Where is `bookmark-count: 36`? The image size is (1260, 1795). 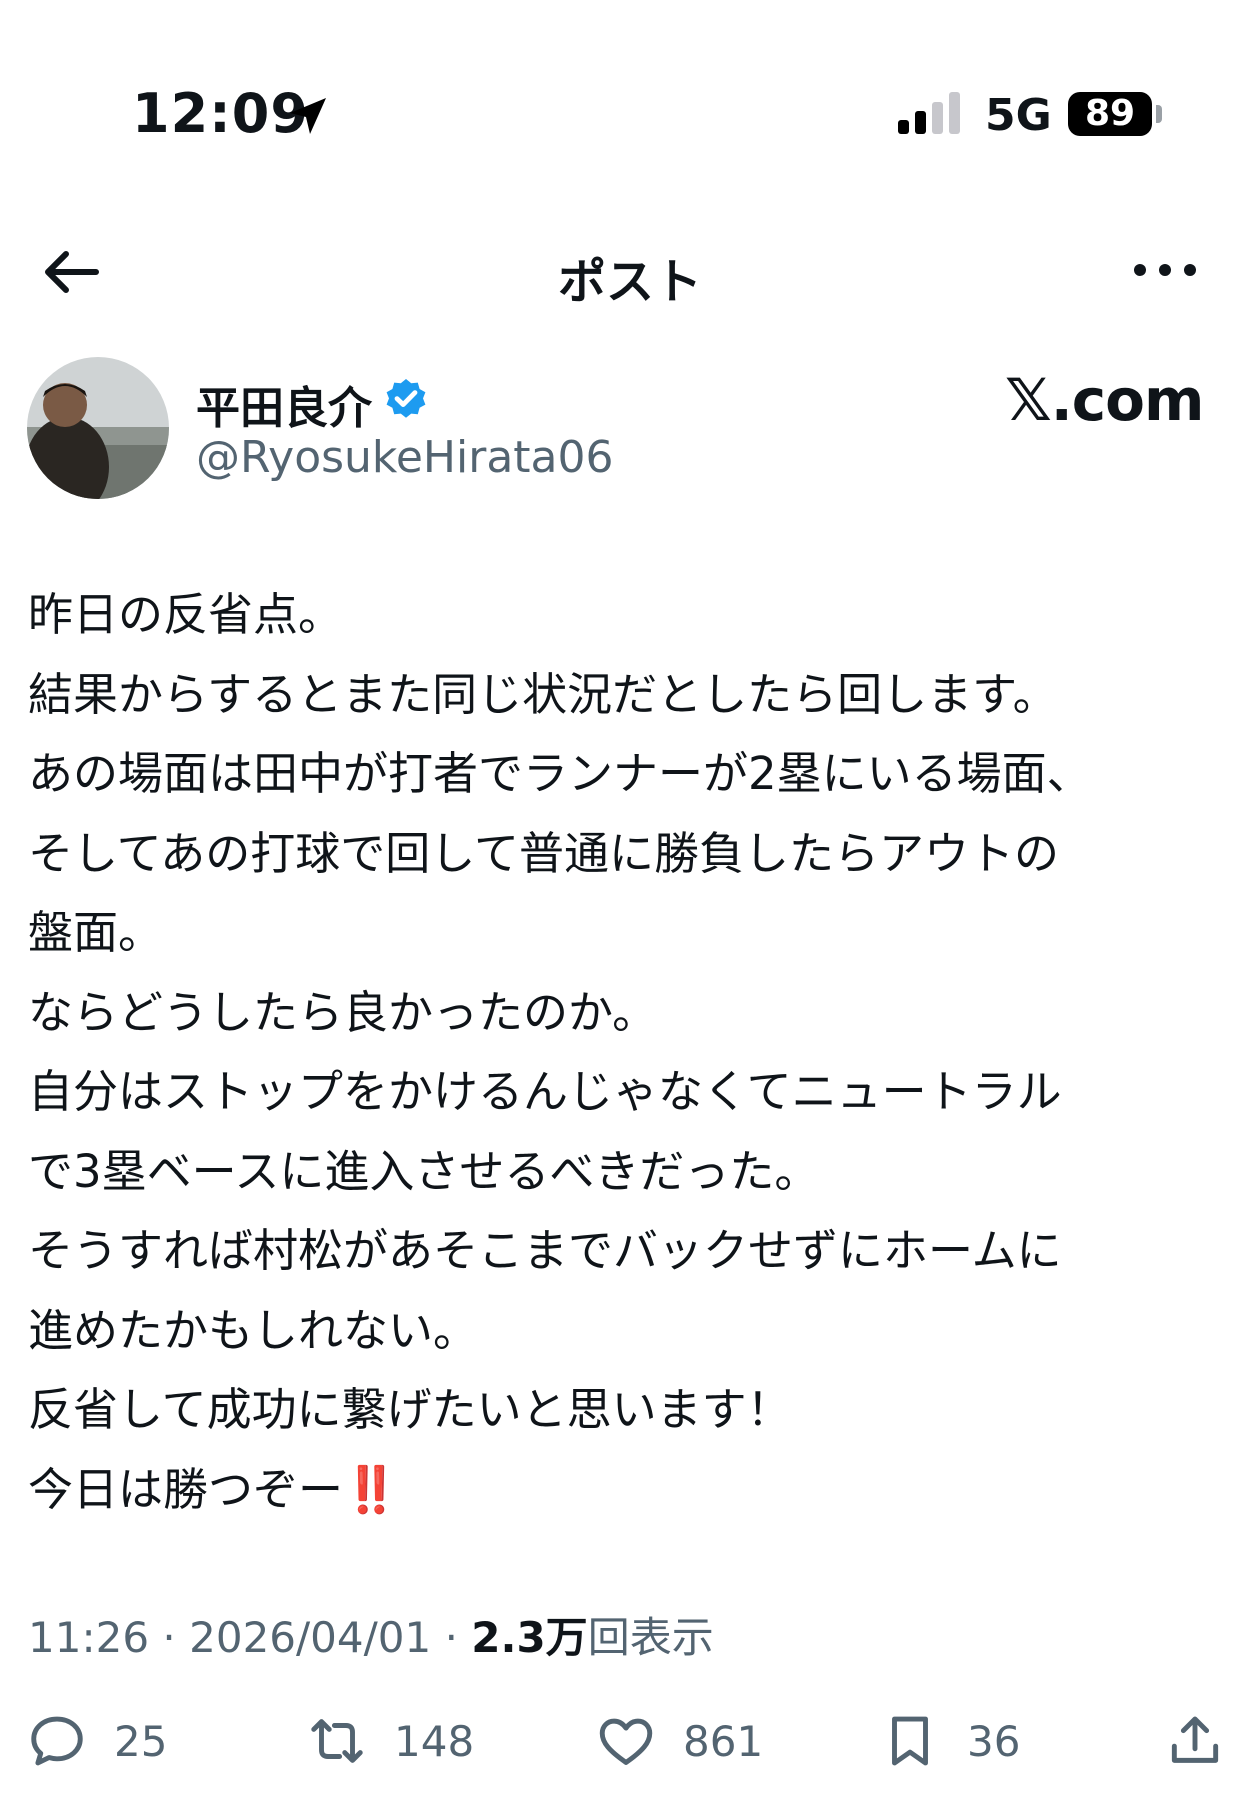
bookmark-count: 36 is located at coordinates (994, 1741).